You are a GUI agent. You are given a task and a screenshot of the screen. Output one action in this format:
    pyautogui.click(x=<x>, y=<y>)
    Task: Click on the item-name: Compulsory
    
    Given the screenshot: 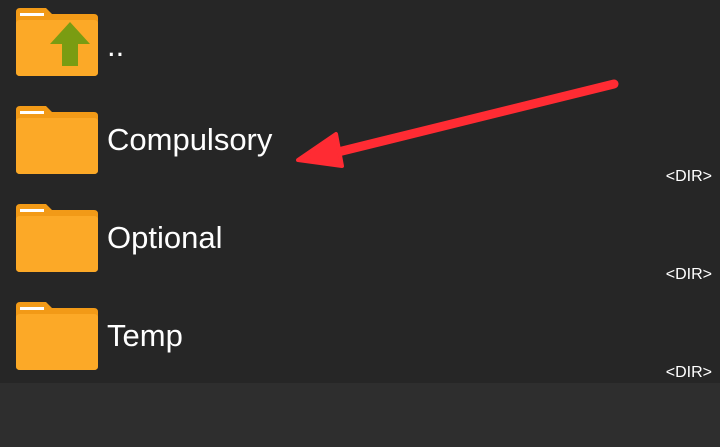 What is the action you would take?
    pyautogui.click(x=190, y=139)
    